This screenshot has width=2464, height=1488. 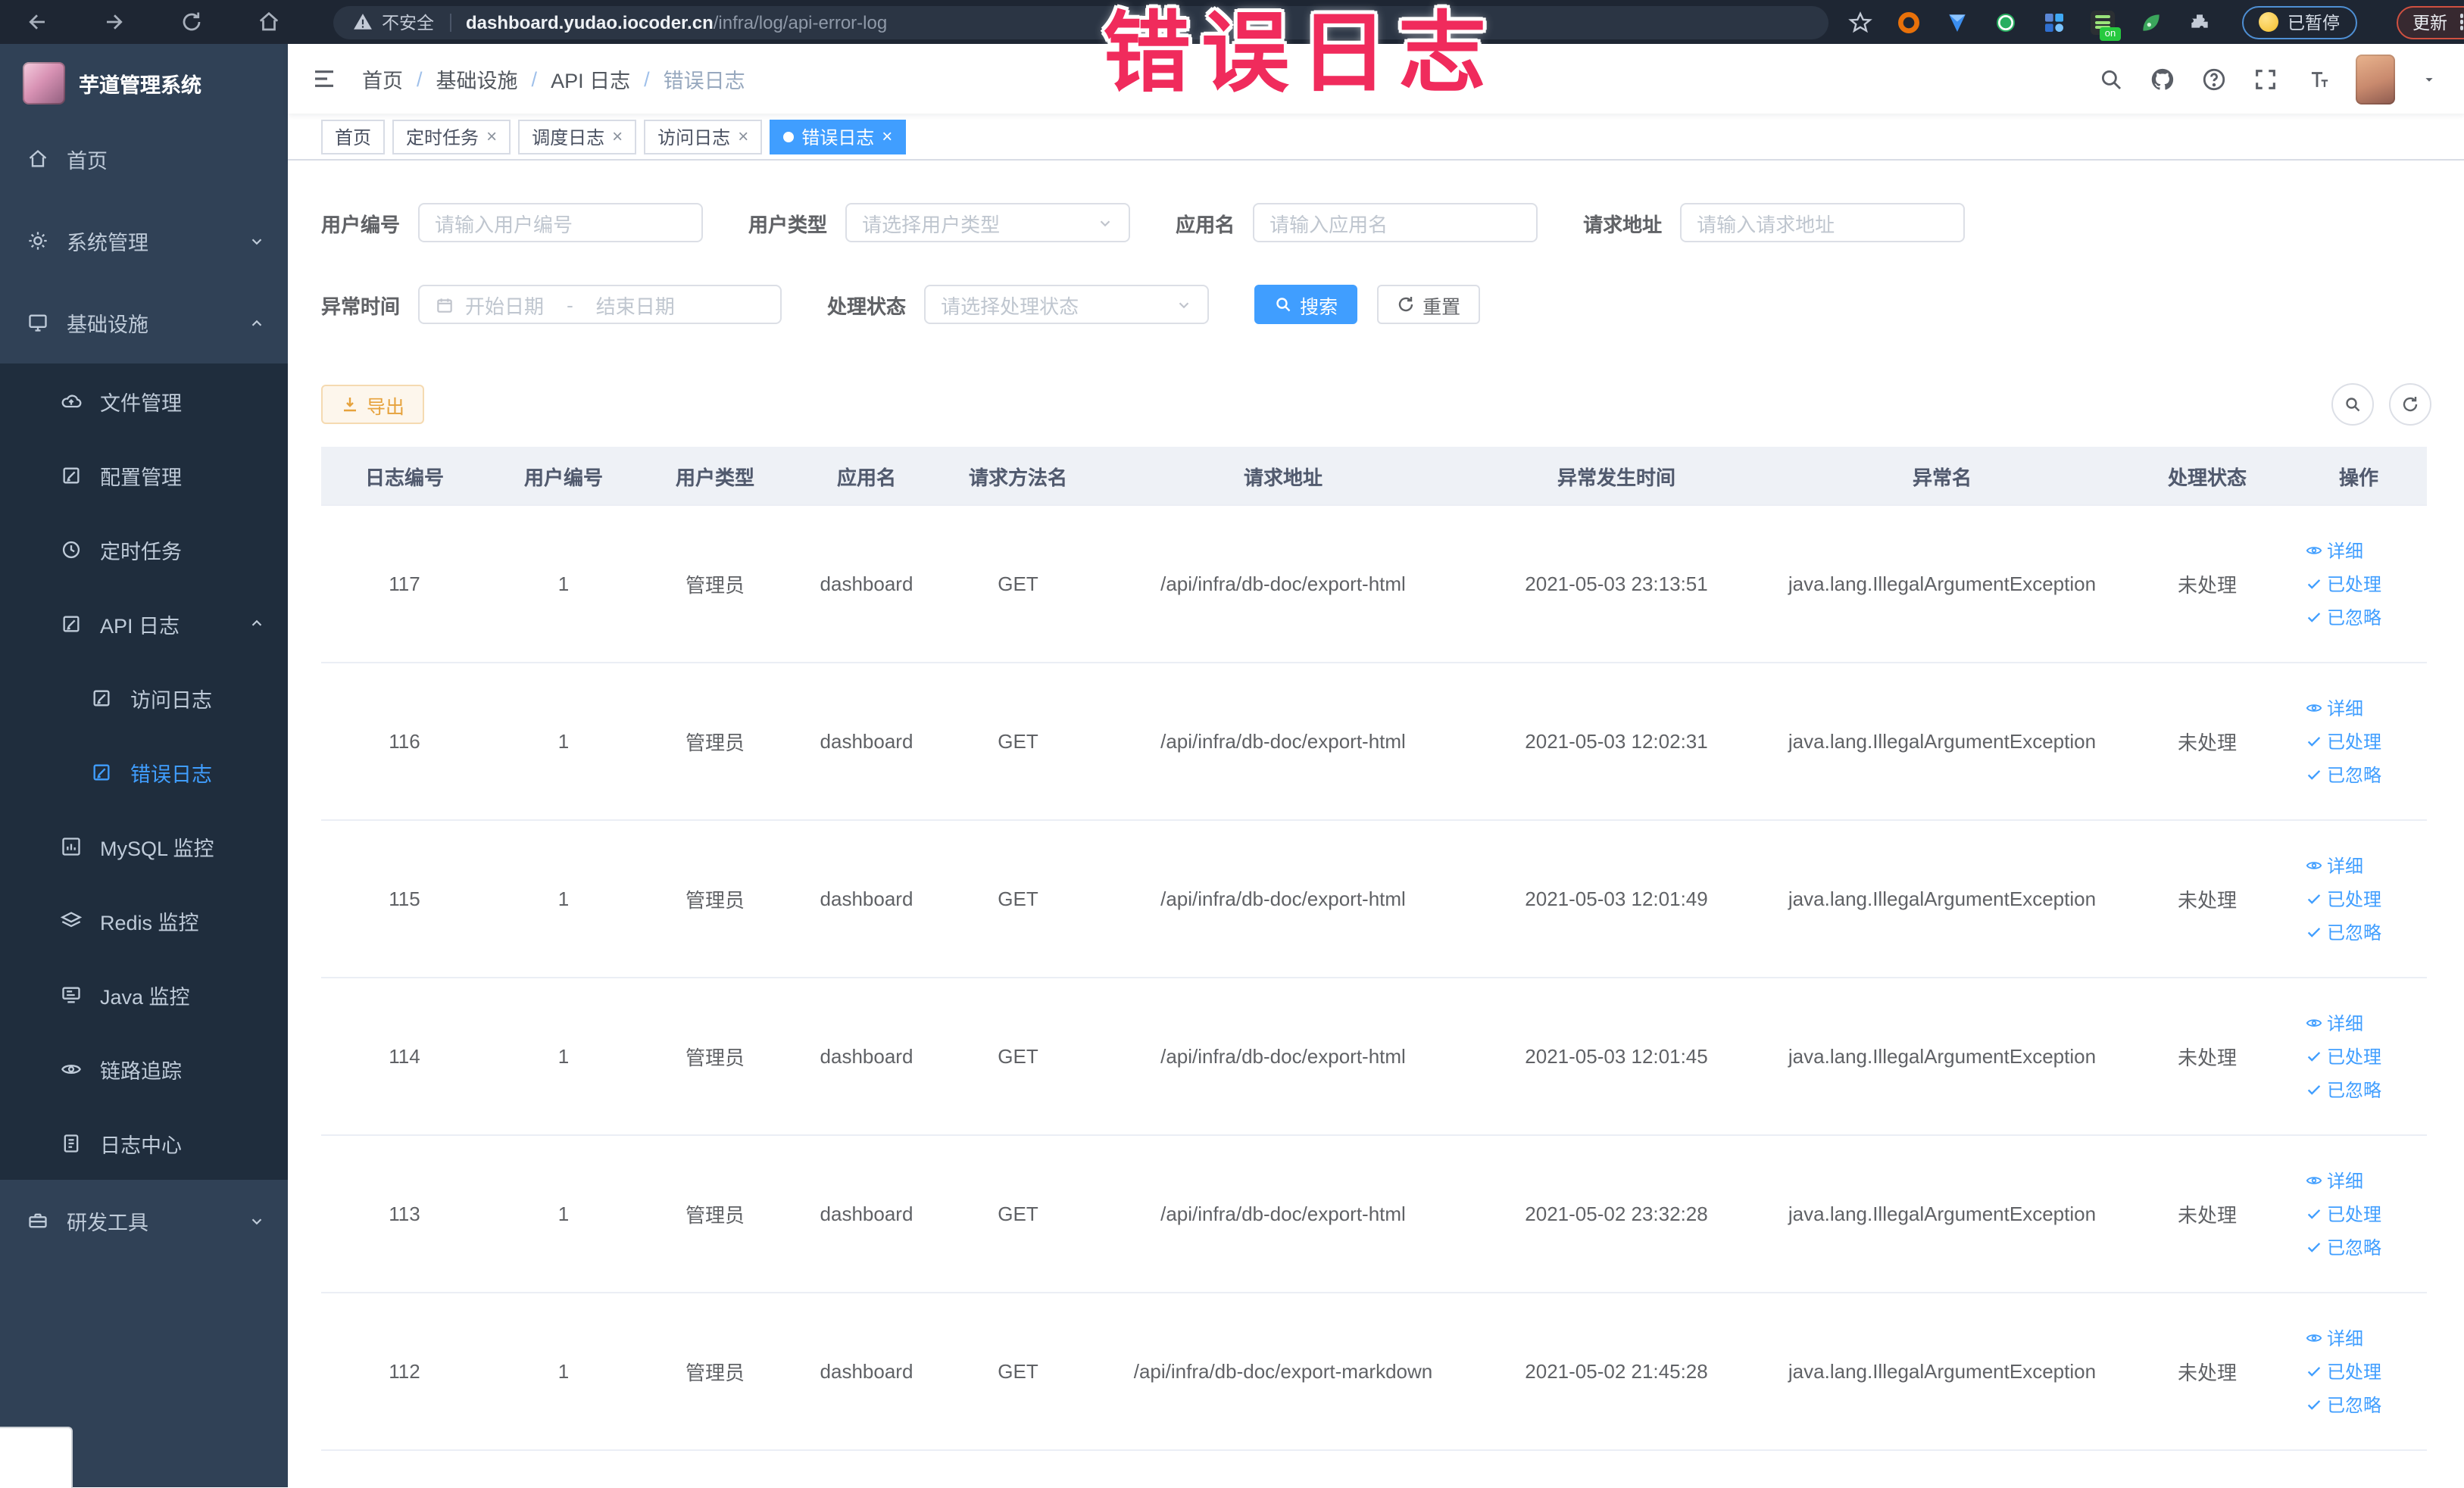 I want to click on sidebar-item-mysql: MySQL 监控, so click(x=144, y=846).